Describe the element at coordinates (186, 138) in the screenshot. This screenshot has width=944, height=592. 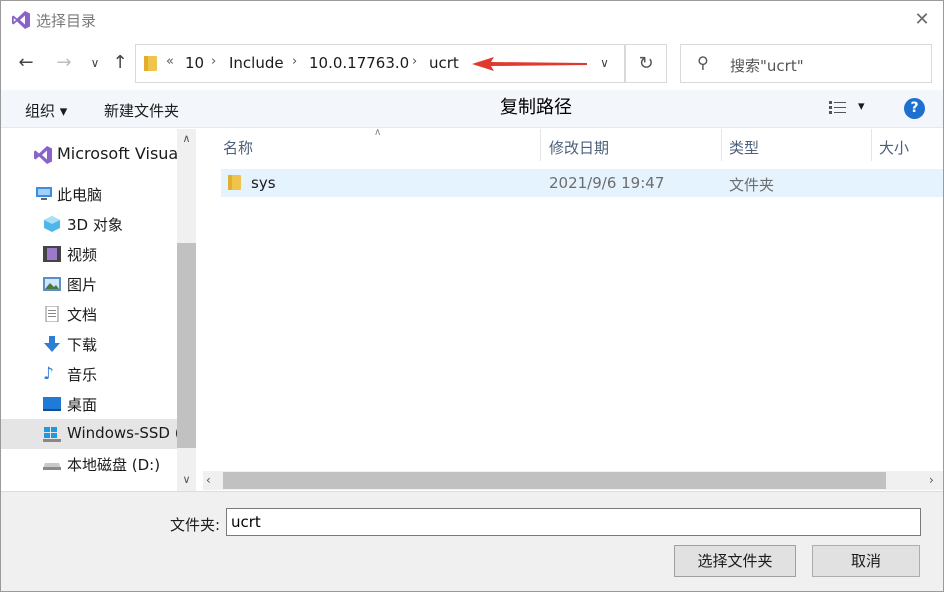
I see `scroll-up-chevron-icon: ∧` at that location.